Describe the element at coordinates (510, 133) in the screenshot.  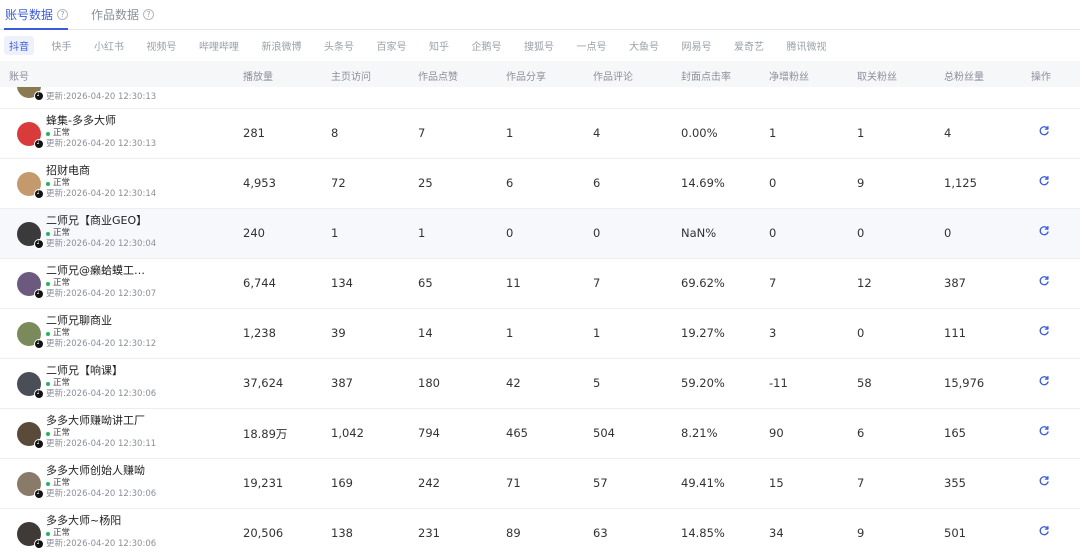
I see `cell-shares: 1` at that location.